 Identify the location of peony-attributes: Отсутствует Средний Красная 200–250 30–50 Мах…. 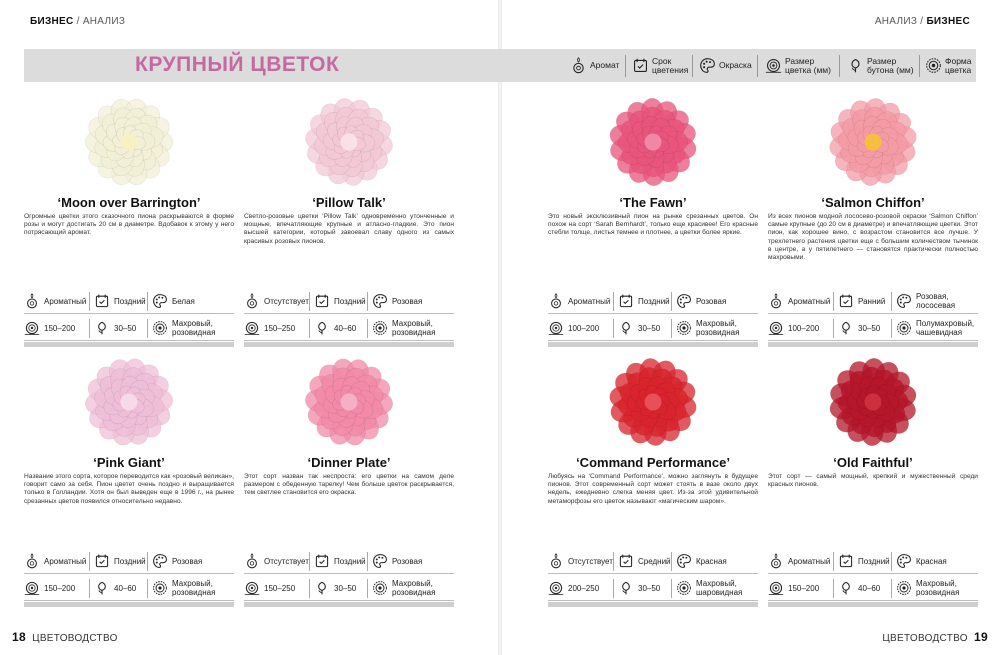
(653, 577).